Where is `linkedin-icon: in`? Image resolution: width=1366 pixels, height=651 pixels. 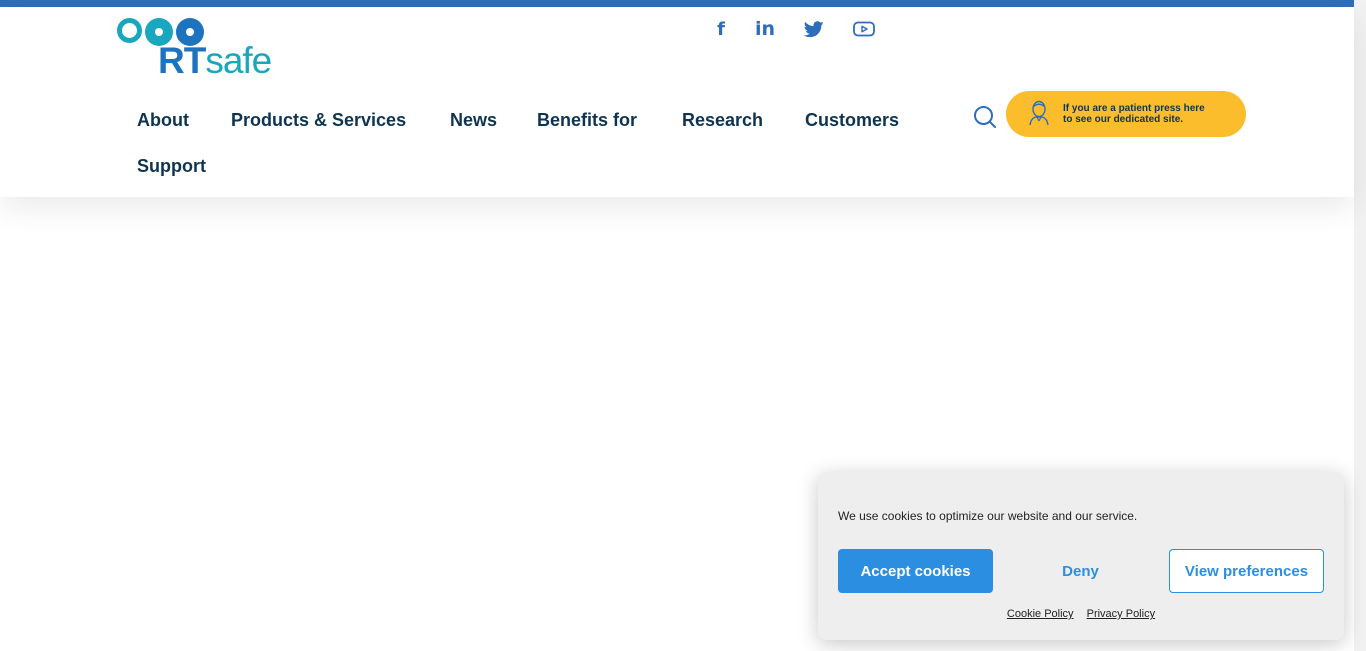
linkedin-icon: in is located at coordinates (765, 29).